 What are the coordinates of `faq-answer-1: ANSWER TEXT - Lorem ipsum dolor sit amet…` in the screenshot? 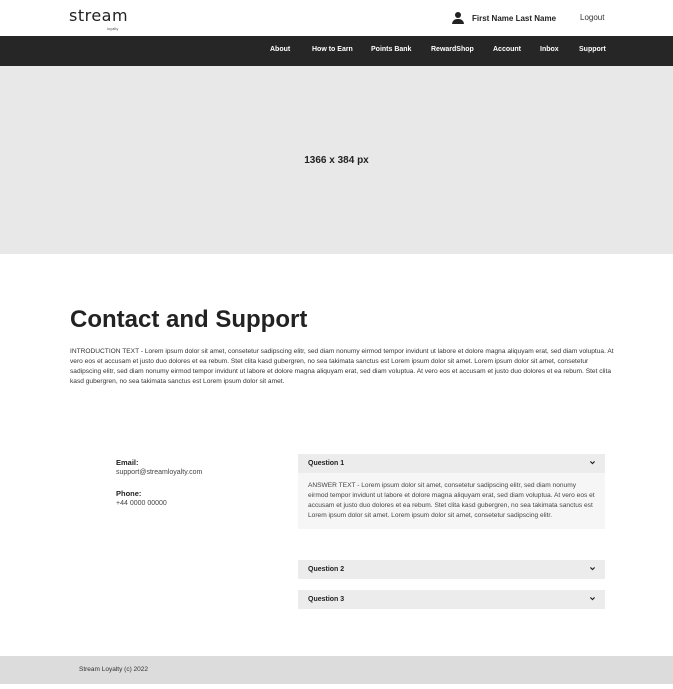 It's located at (451, 501).